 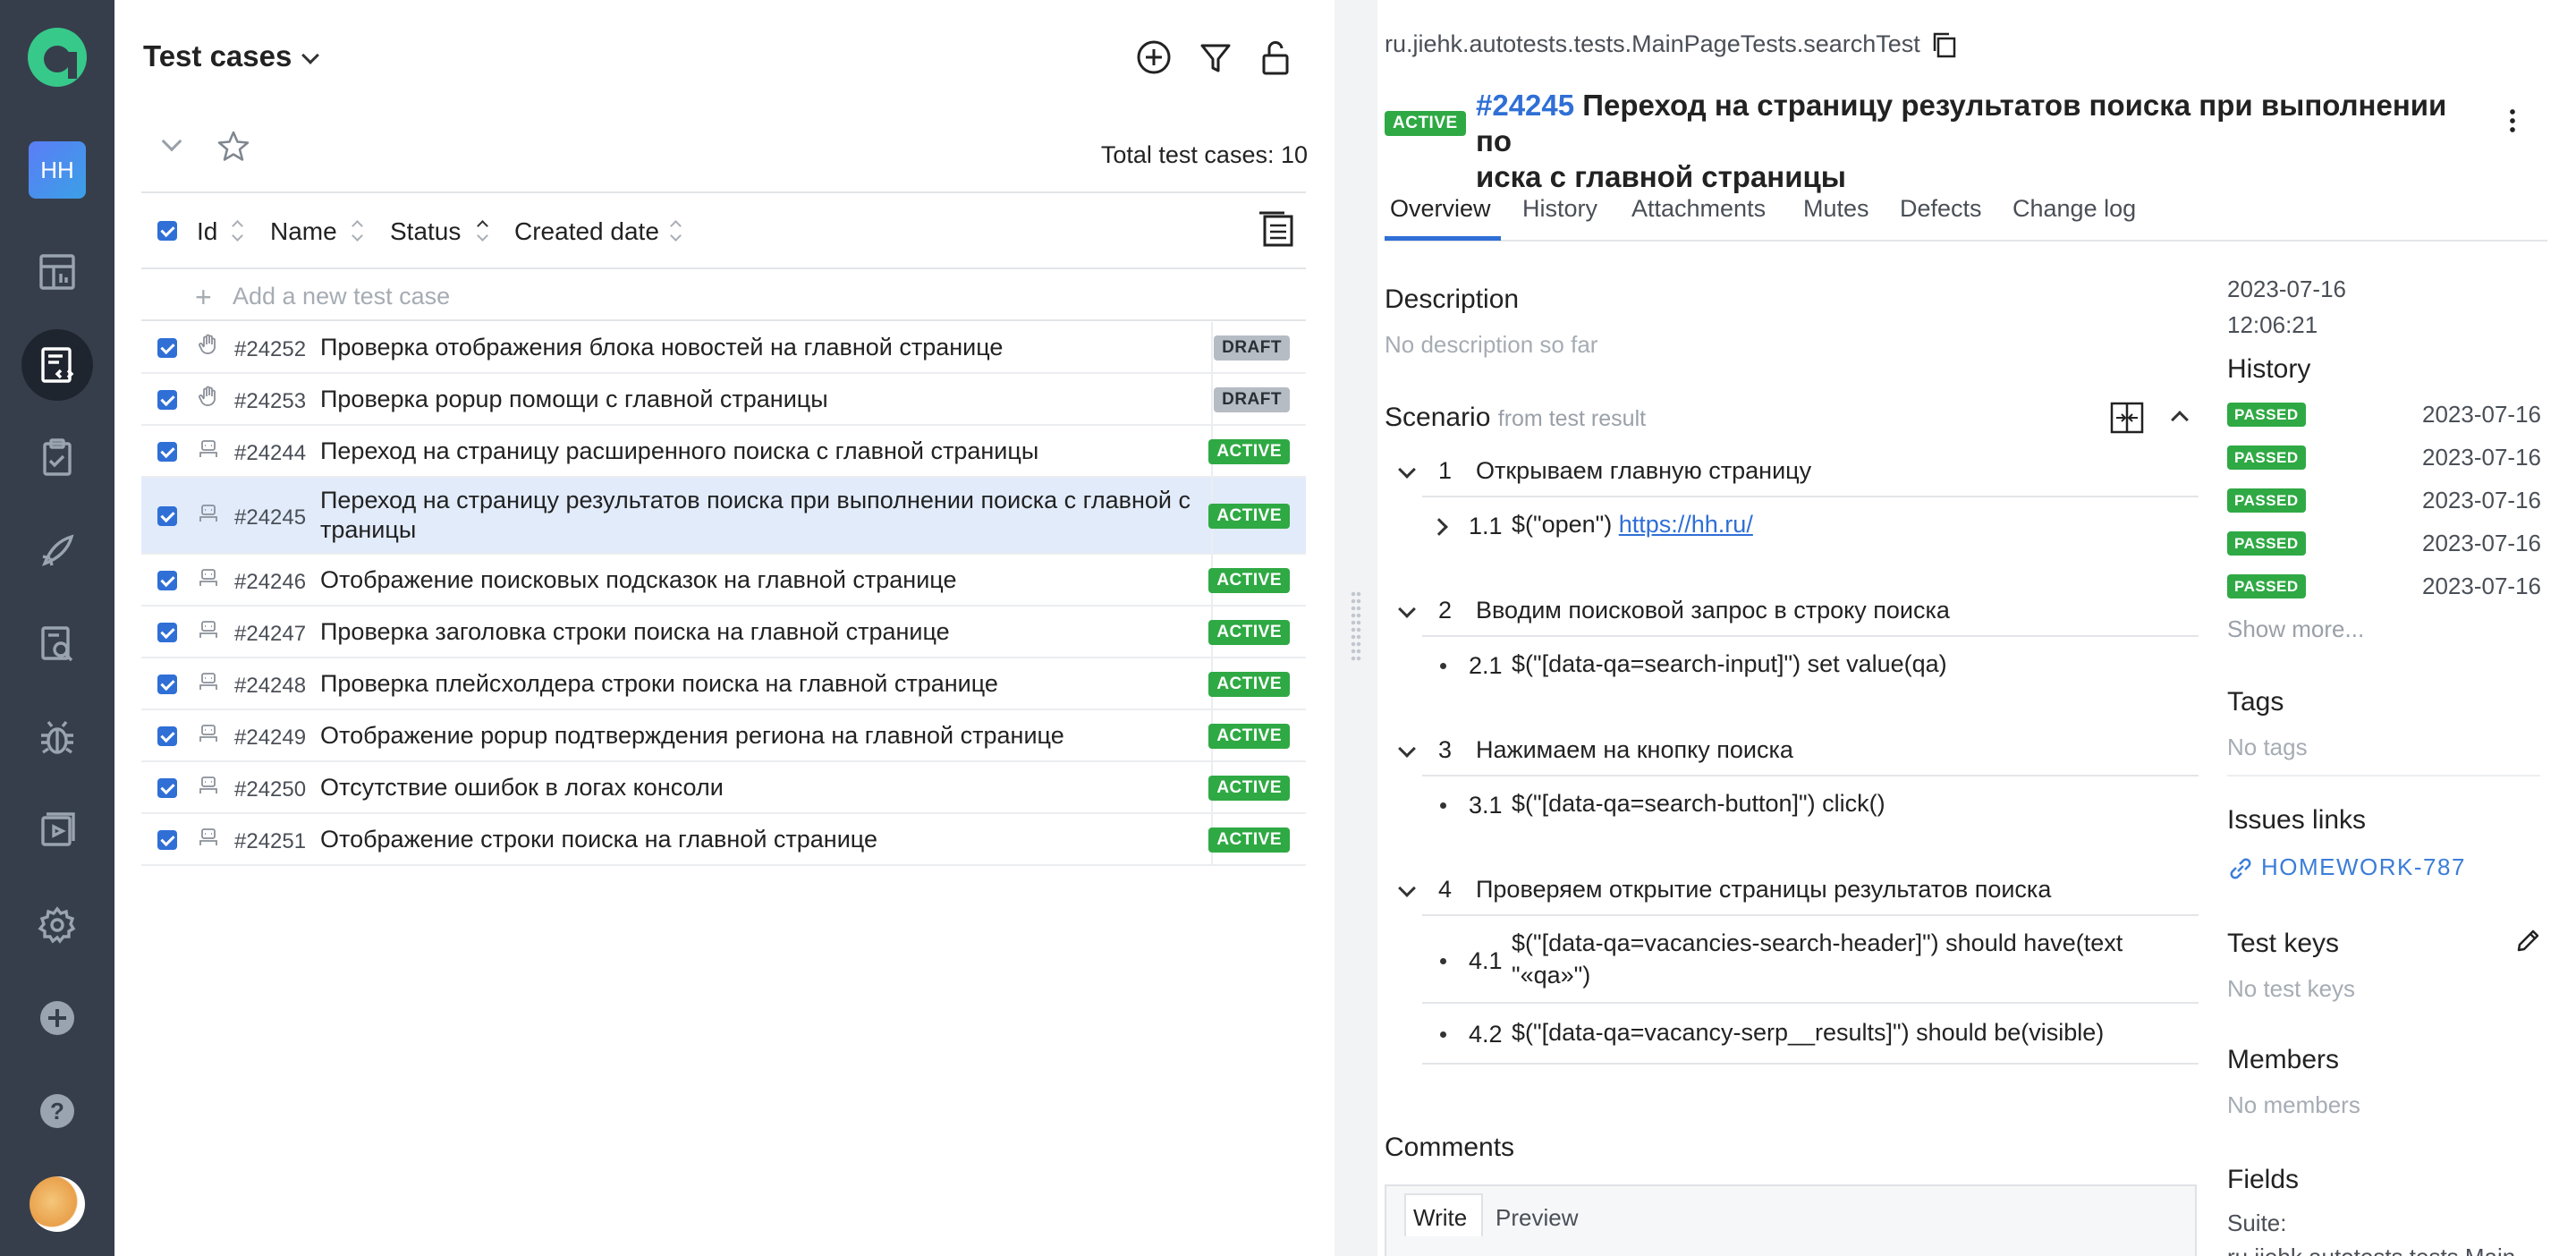 I want to click on add-test-case-input: Add a new test case, so click(x=341, y=296).